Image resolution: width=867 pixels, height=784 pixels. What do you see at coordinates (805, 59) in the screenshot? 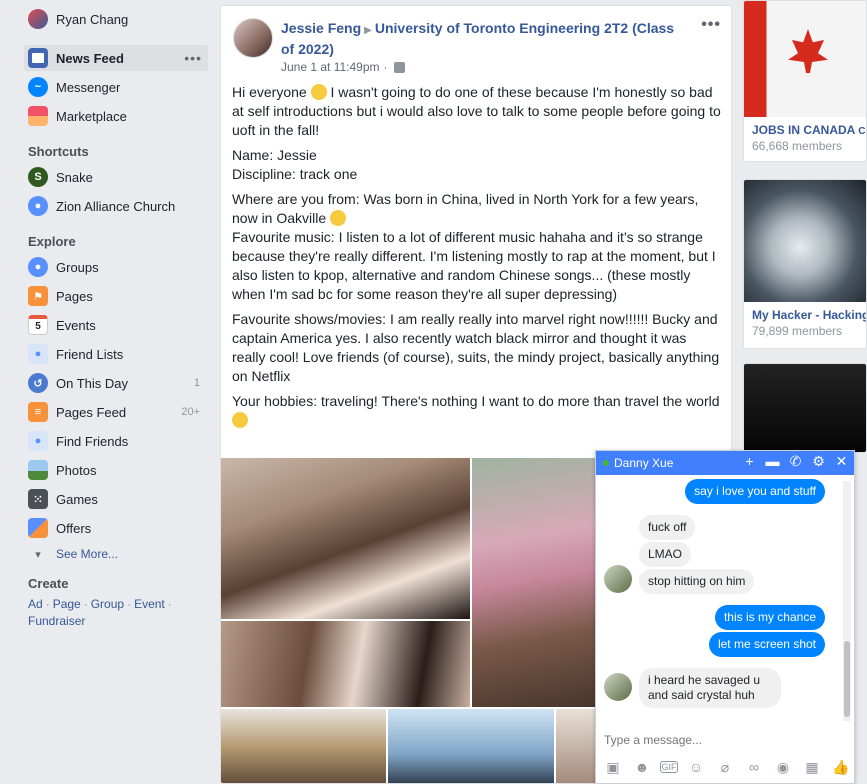
I see `canada-flag-image` at bounding box center [805, 59].